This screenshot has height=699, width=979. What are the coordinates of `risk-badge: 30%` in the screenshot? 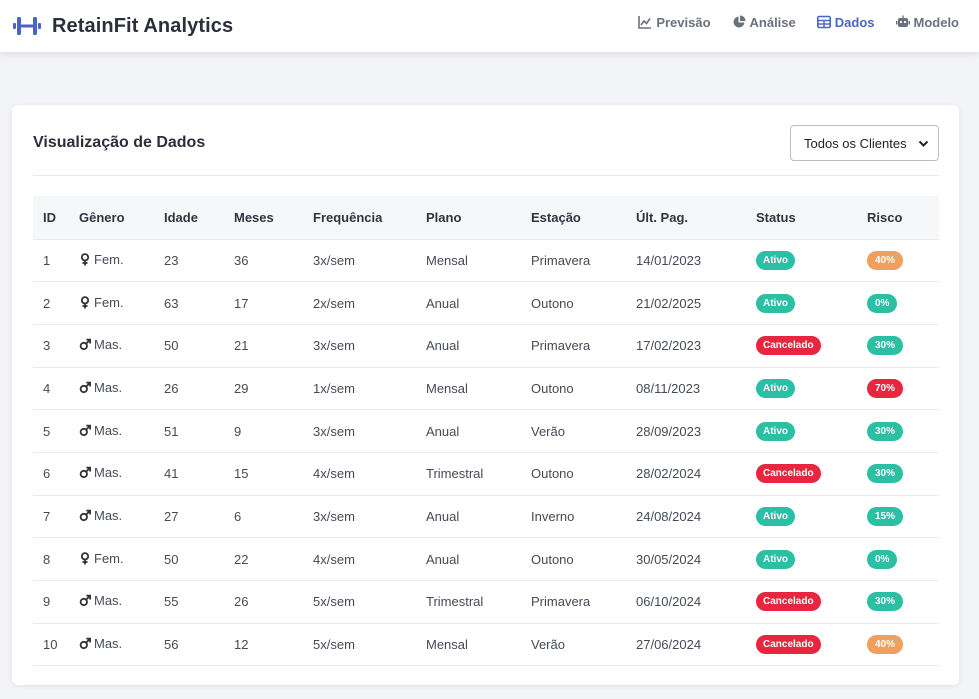 It's located at (885, 602).